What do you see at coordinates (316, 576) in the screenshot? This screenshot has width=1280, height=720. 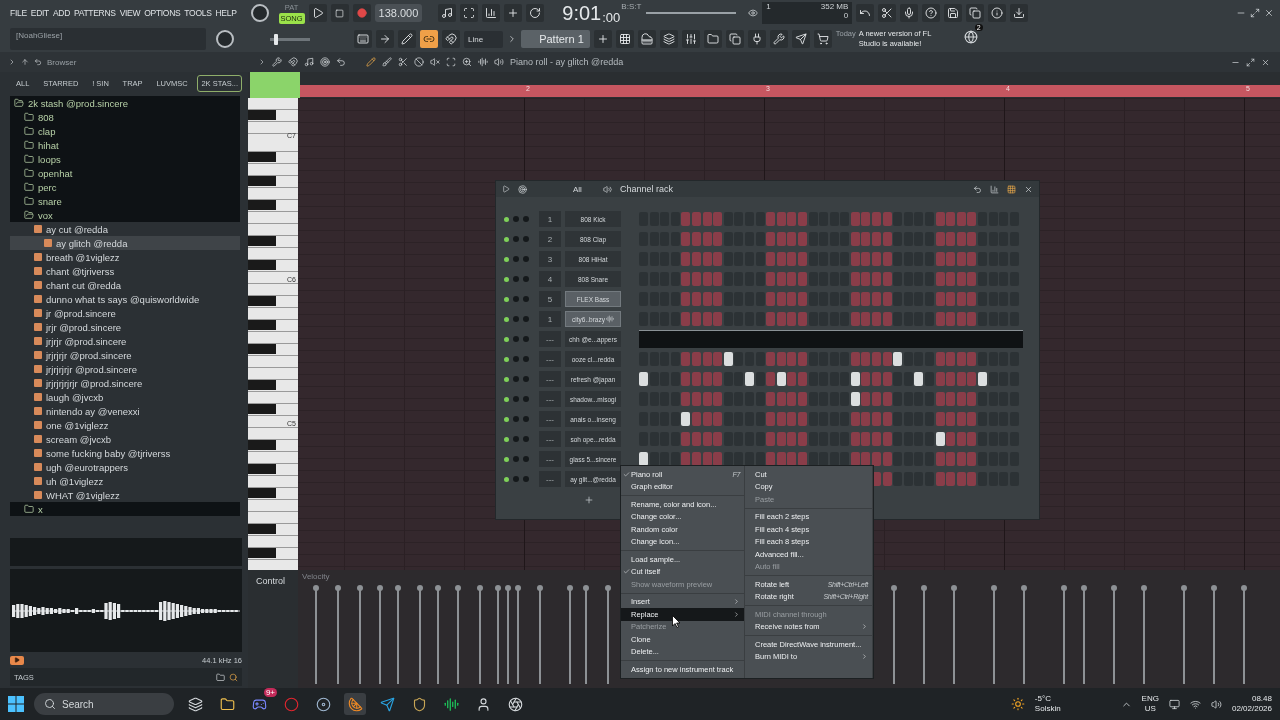 I see `lane-name: Velocity` at bounding box center [316, 576].